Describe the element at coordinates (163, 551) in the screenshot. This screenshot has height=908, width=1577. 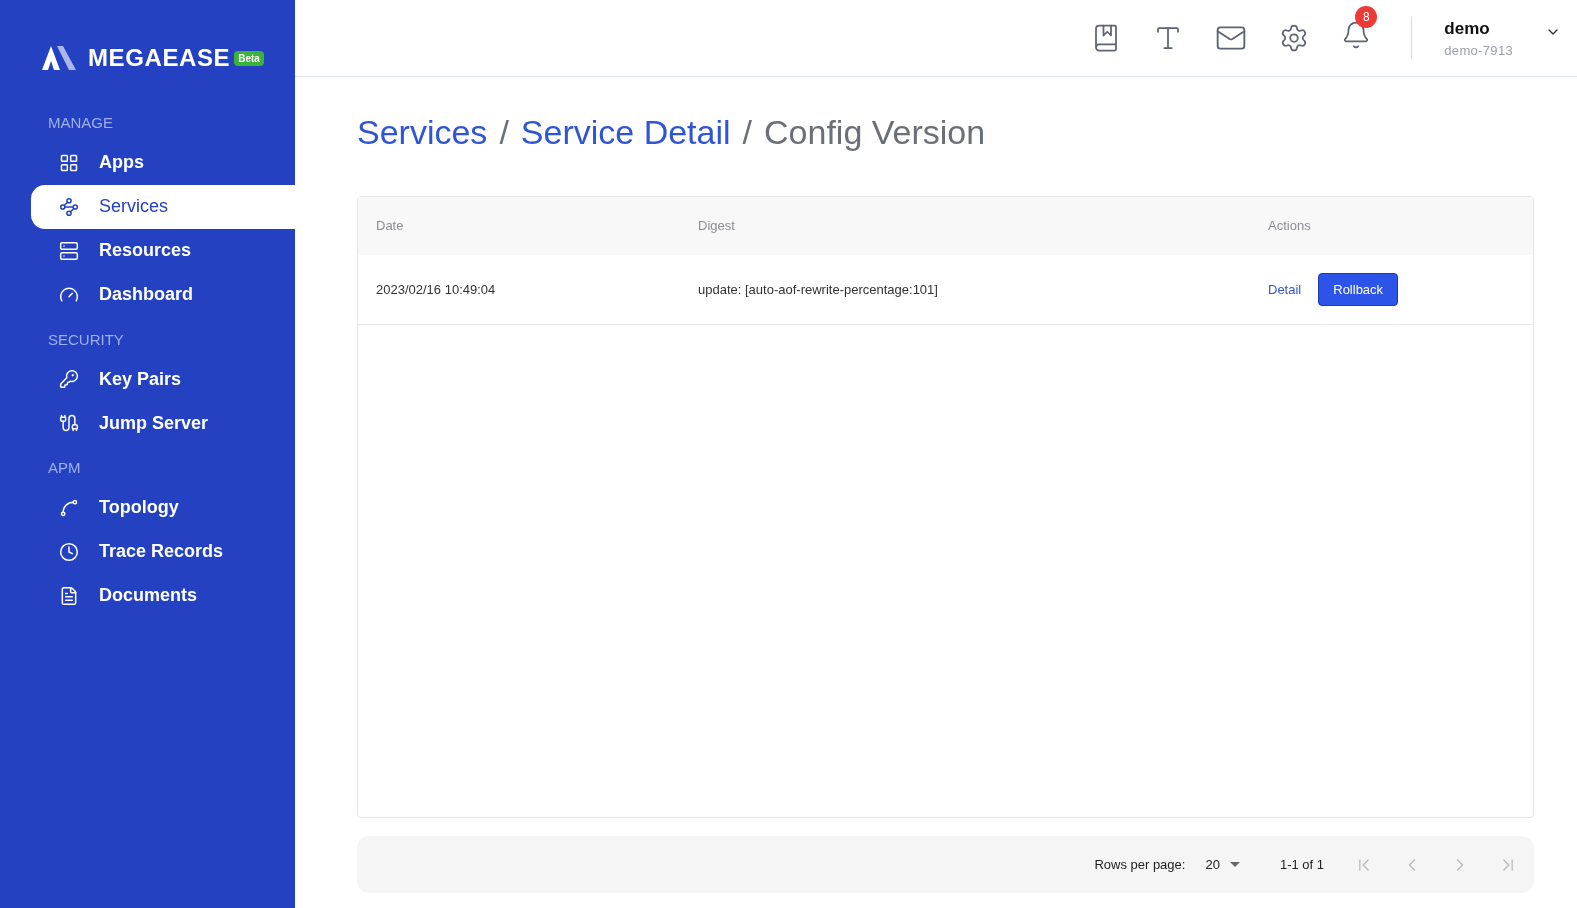
I see `sidebar-item: Trace Records` at that location.